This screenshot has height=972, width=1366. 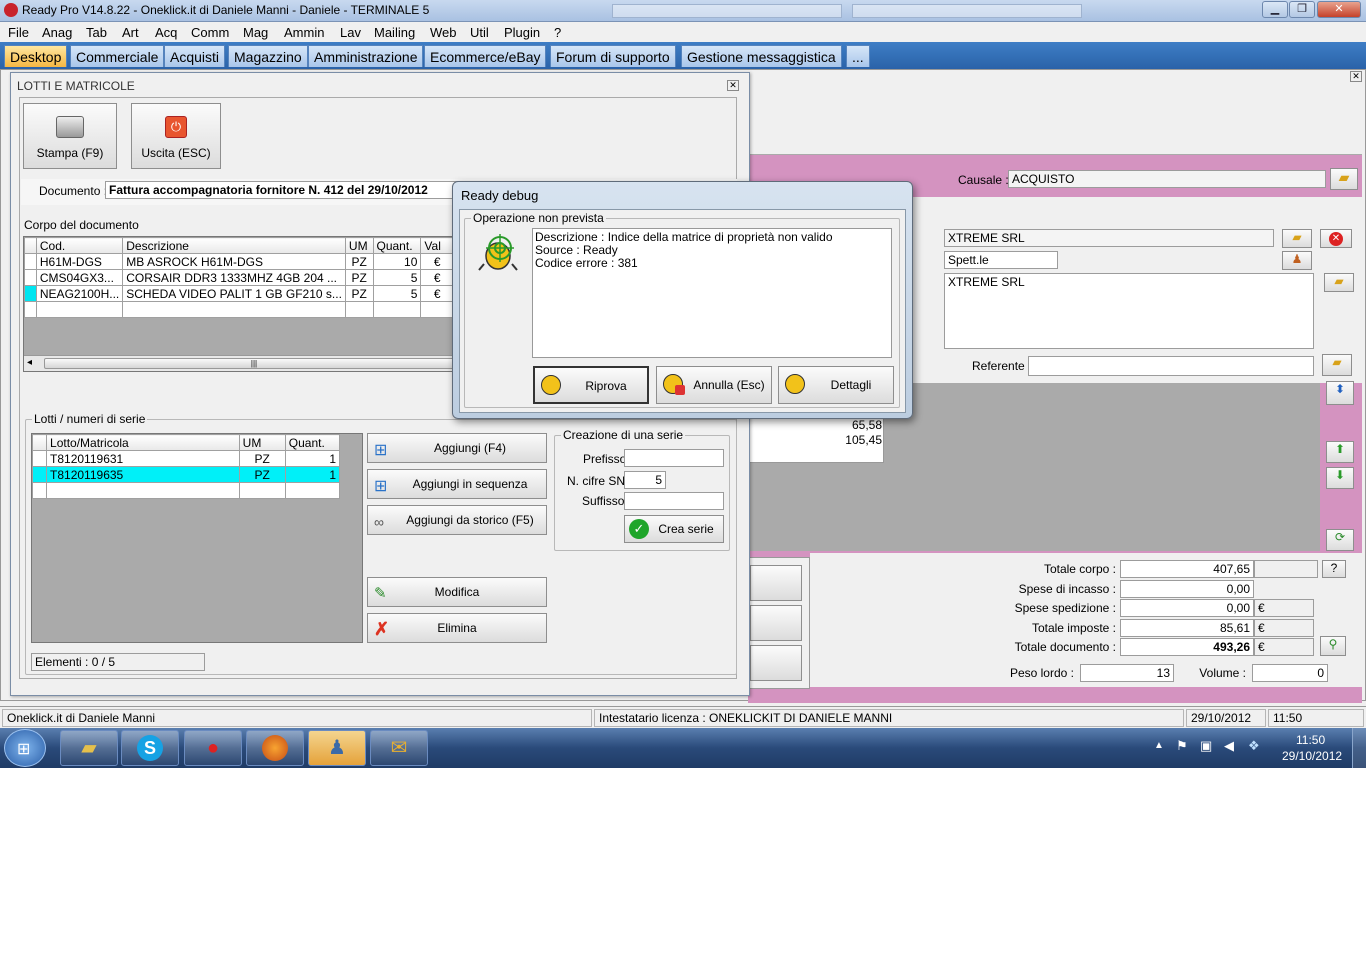 What do you see at coordinates (25, 748) in the screenshot?
I see `start-button: ⊞` at bounding box center [25, 748].